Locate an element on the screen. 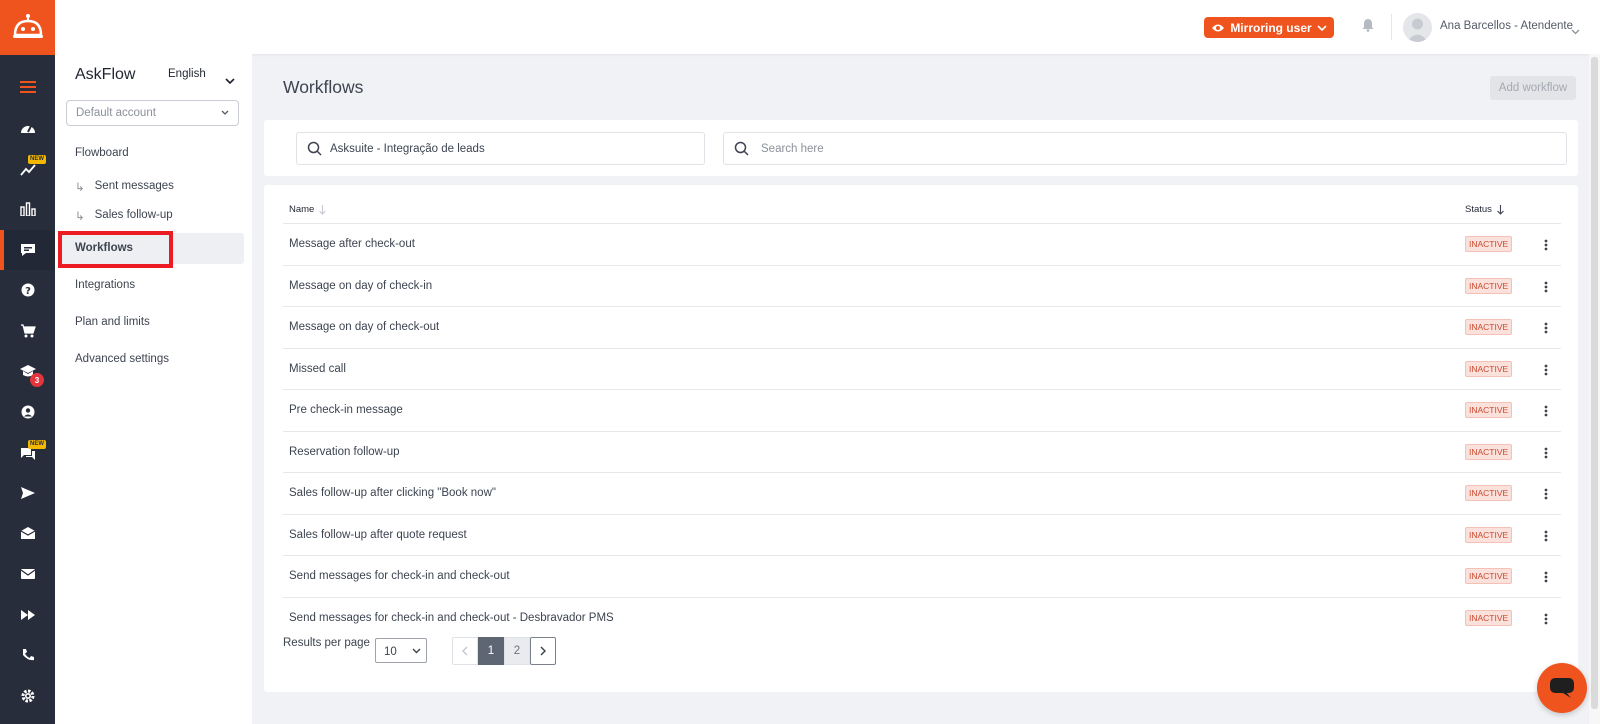 This screenshot has height=724, width=1600. sidebar-item-integrations: Integrations is located at coordinates (105, 285).